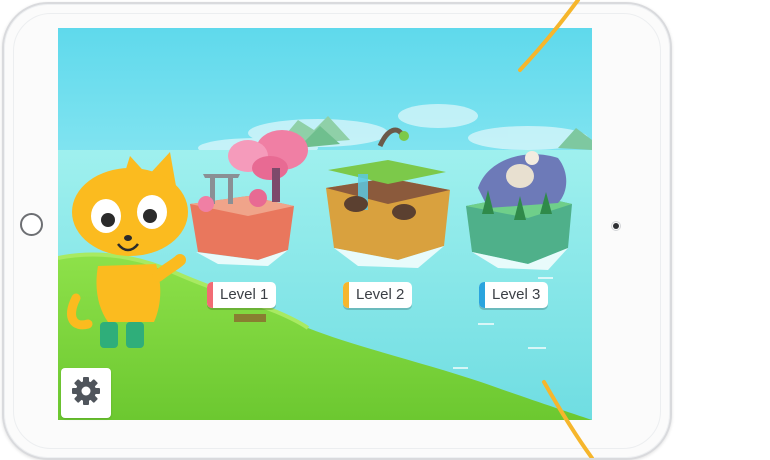  I want to click on decorative-arc, so click(556, 229).